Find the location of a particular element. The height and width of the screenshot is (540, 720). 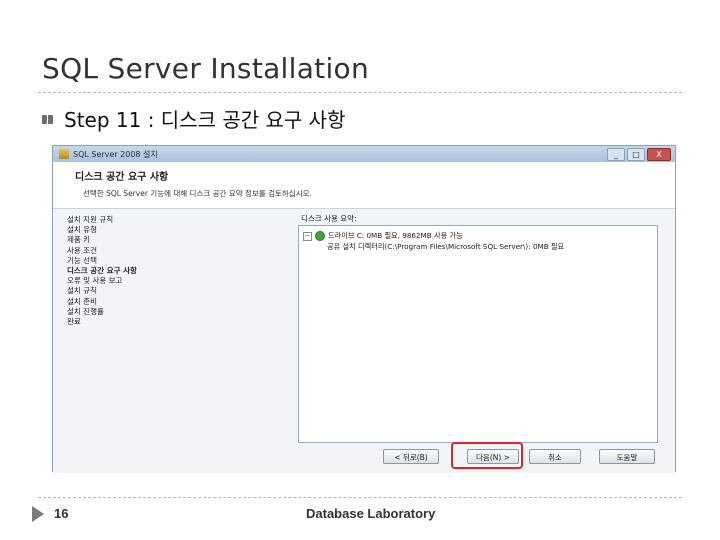

app-icon is located at coordinates (64, 154).